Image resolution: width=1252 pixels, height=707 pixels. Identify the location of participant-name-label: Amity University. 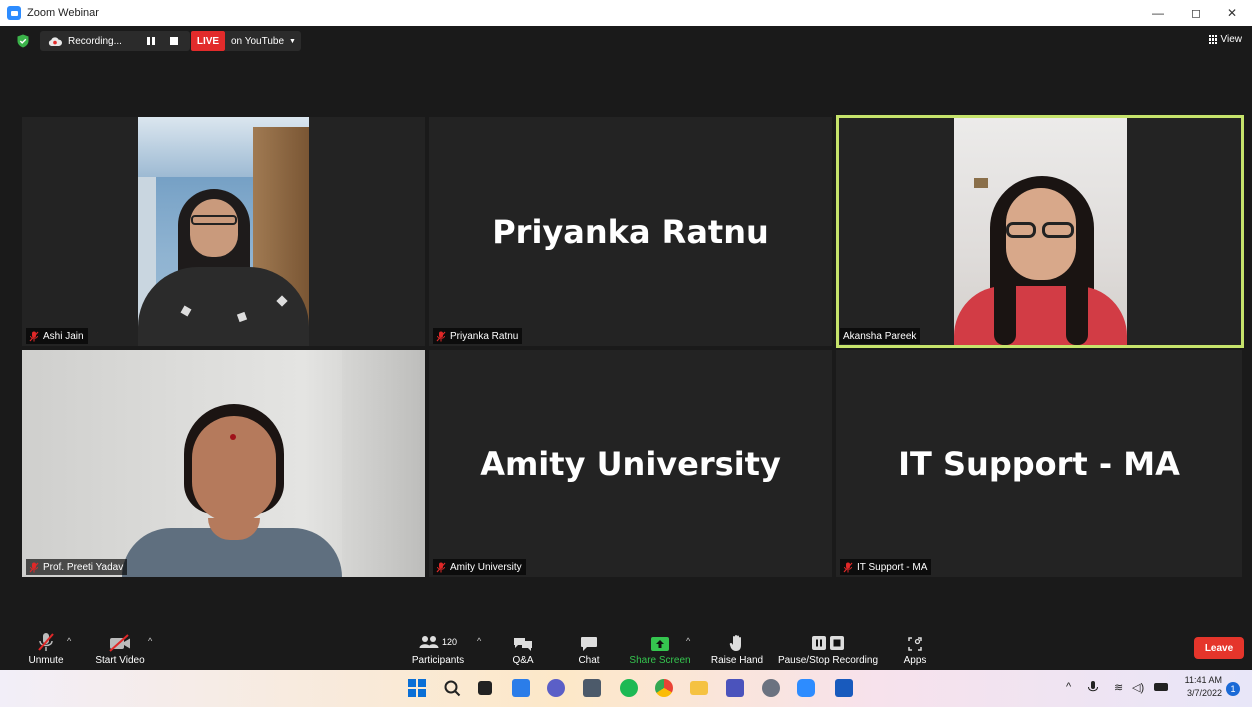
(479, 567).